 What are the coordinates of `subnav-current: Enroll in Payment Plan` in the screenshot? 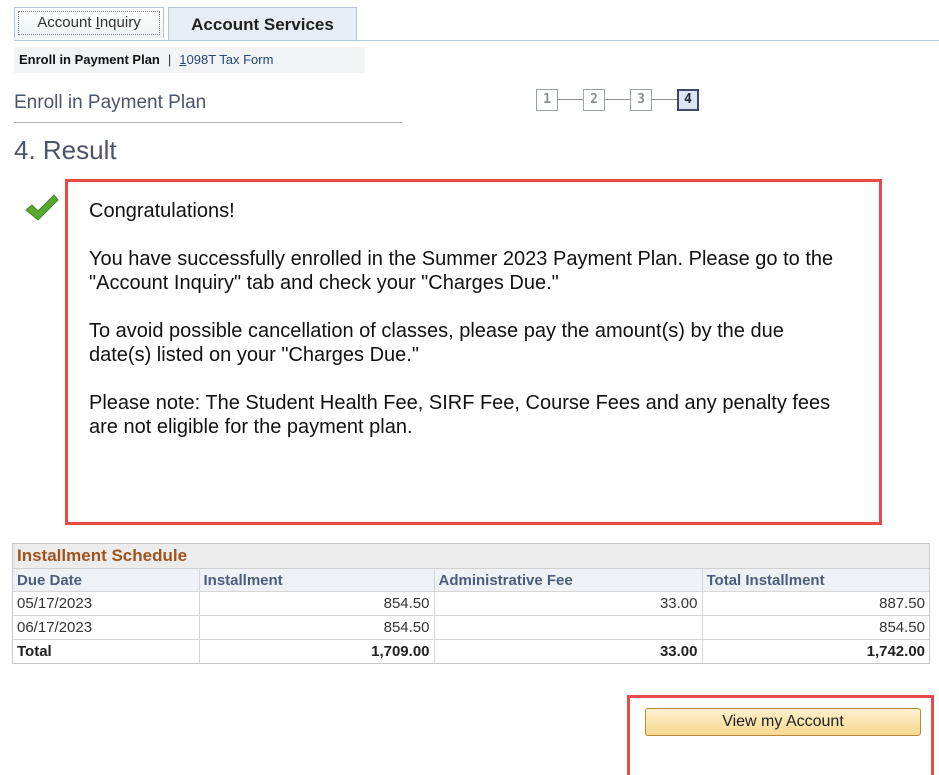 It's located at (89, 59).